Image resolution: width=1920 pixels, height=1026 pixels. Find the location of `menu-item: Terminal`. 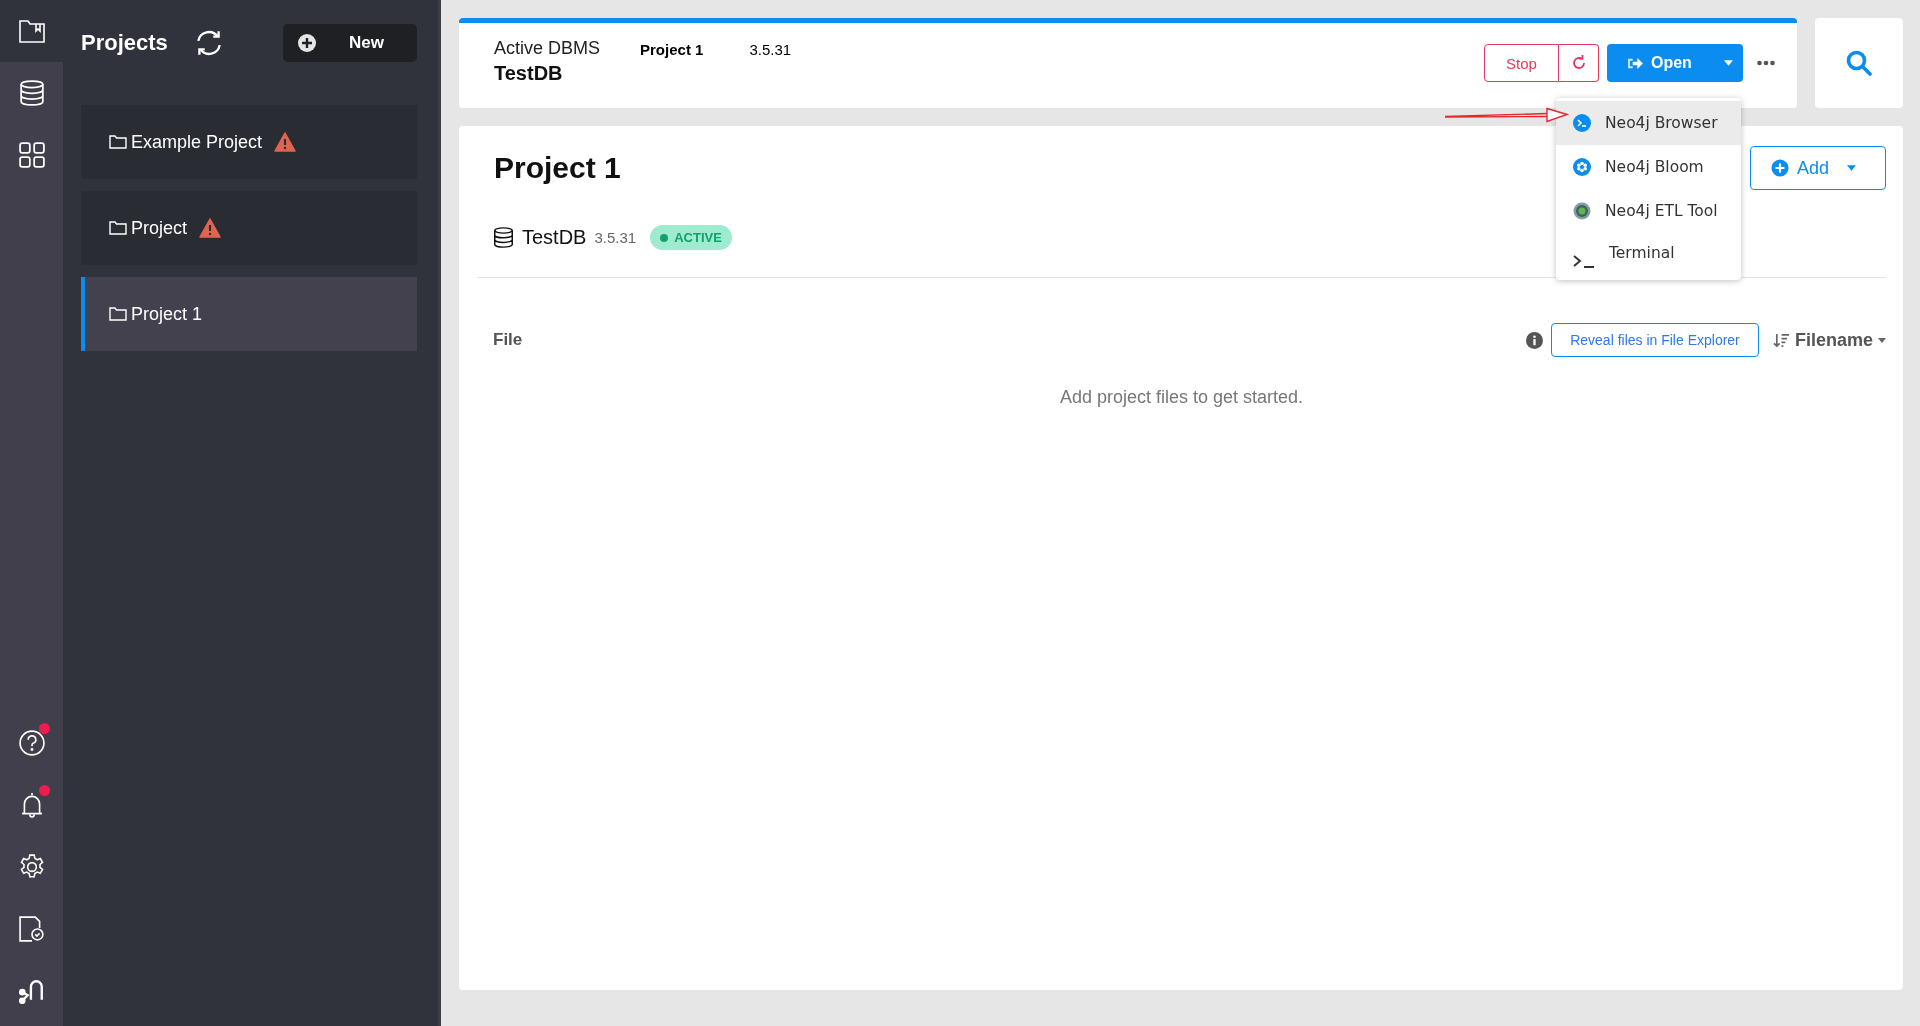

menu-item: Terminal is located at coordinates (1648, 255).